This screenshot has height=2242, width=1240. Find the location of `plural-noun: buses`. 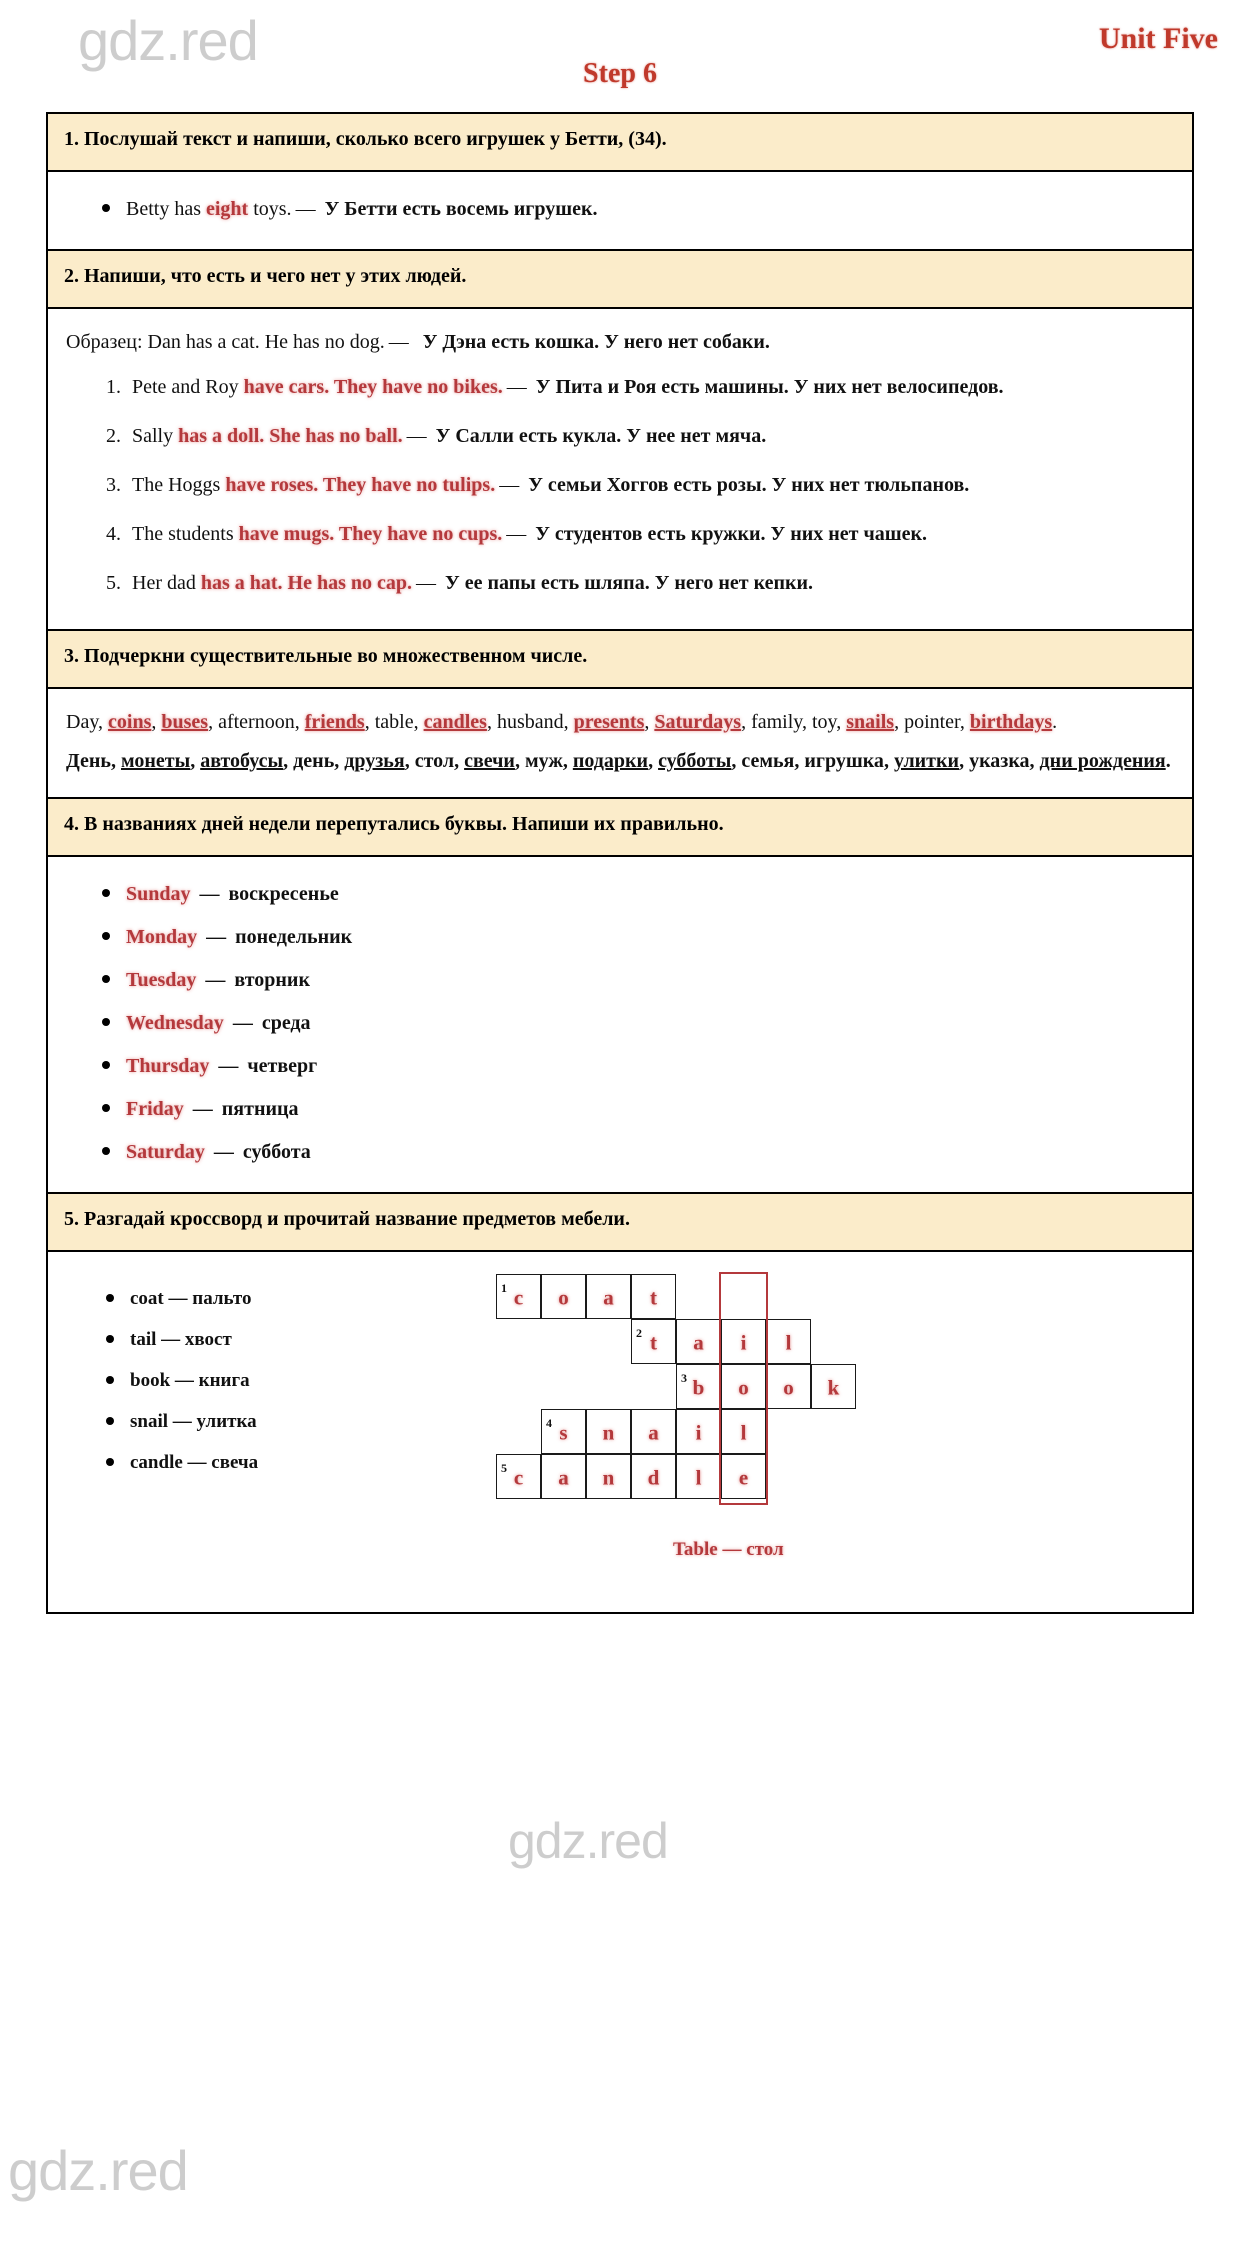

plural-noun: buses is located at coordinates (185, 722).